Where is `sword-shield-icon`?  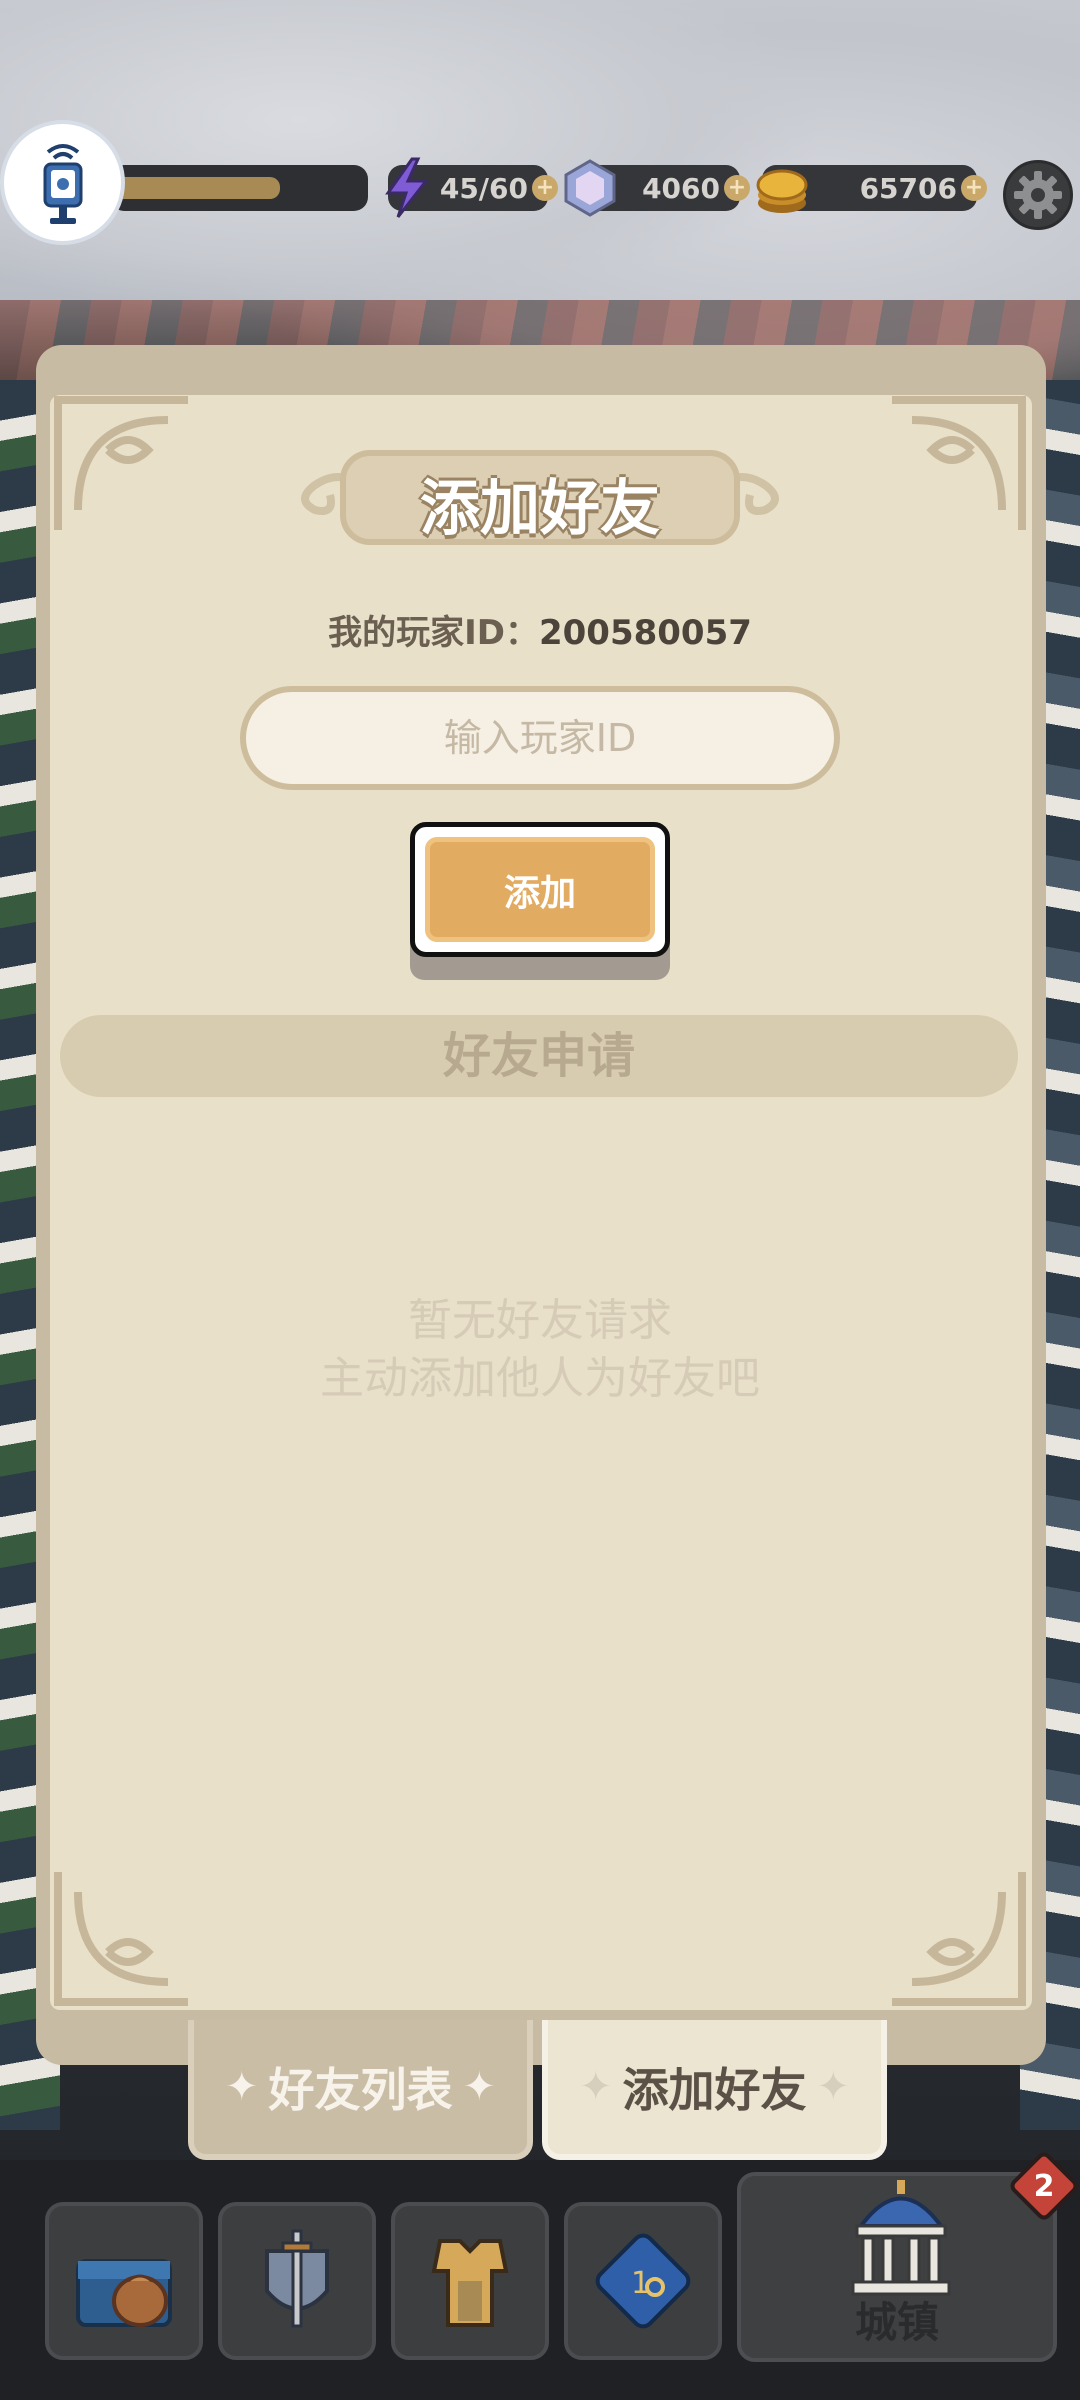
sword-shield-icon is located at coordinates (297, 2278).